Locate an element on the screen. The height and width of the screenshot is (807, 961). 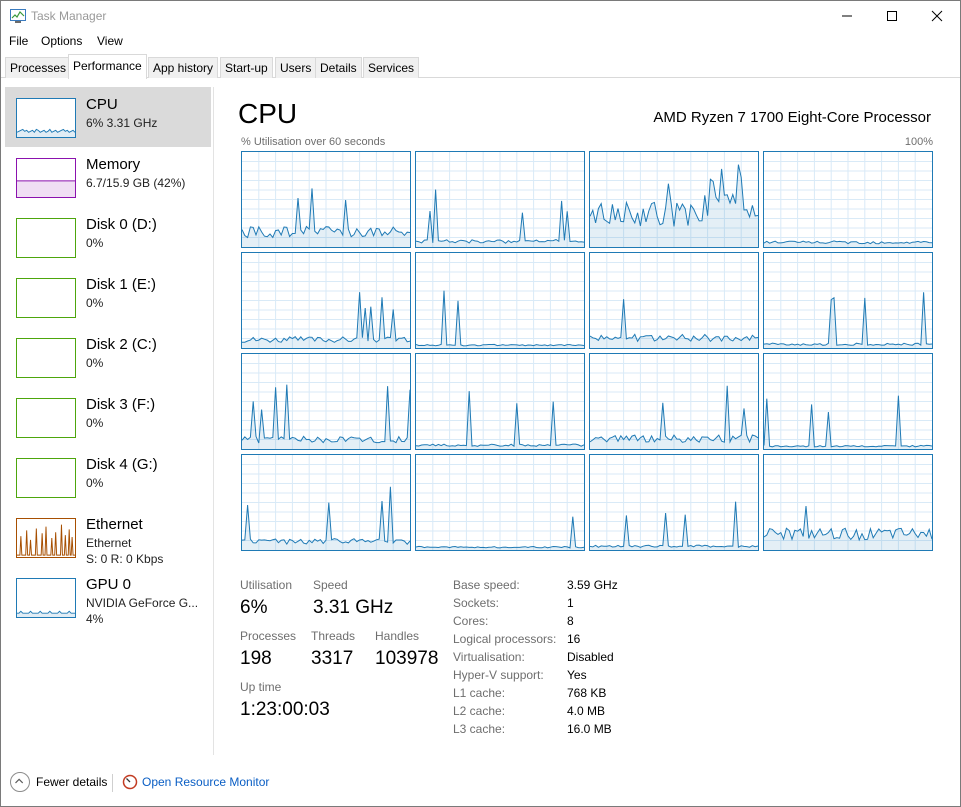
chevron-up-icon is located at coordinates (19, 781).